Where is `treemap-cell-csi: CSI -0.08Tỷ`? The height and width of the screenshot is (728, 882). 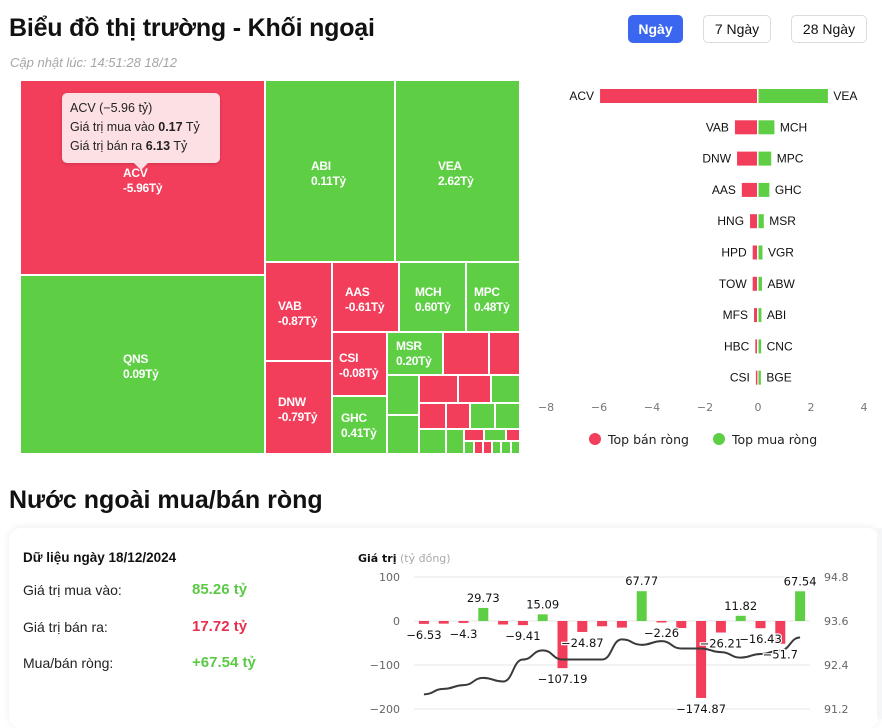 treemap-cell-csi: CSI -0.08Tỷ is located at coordinates (359, 364).